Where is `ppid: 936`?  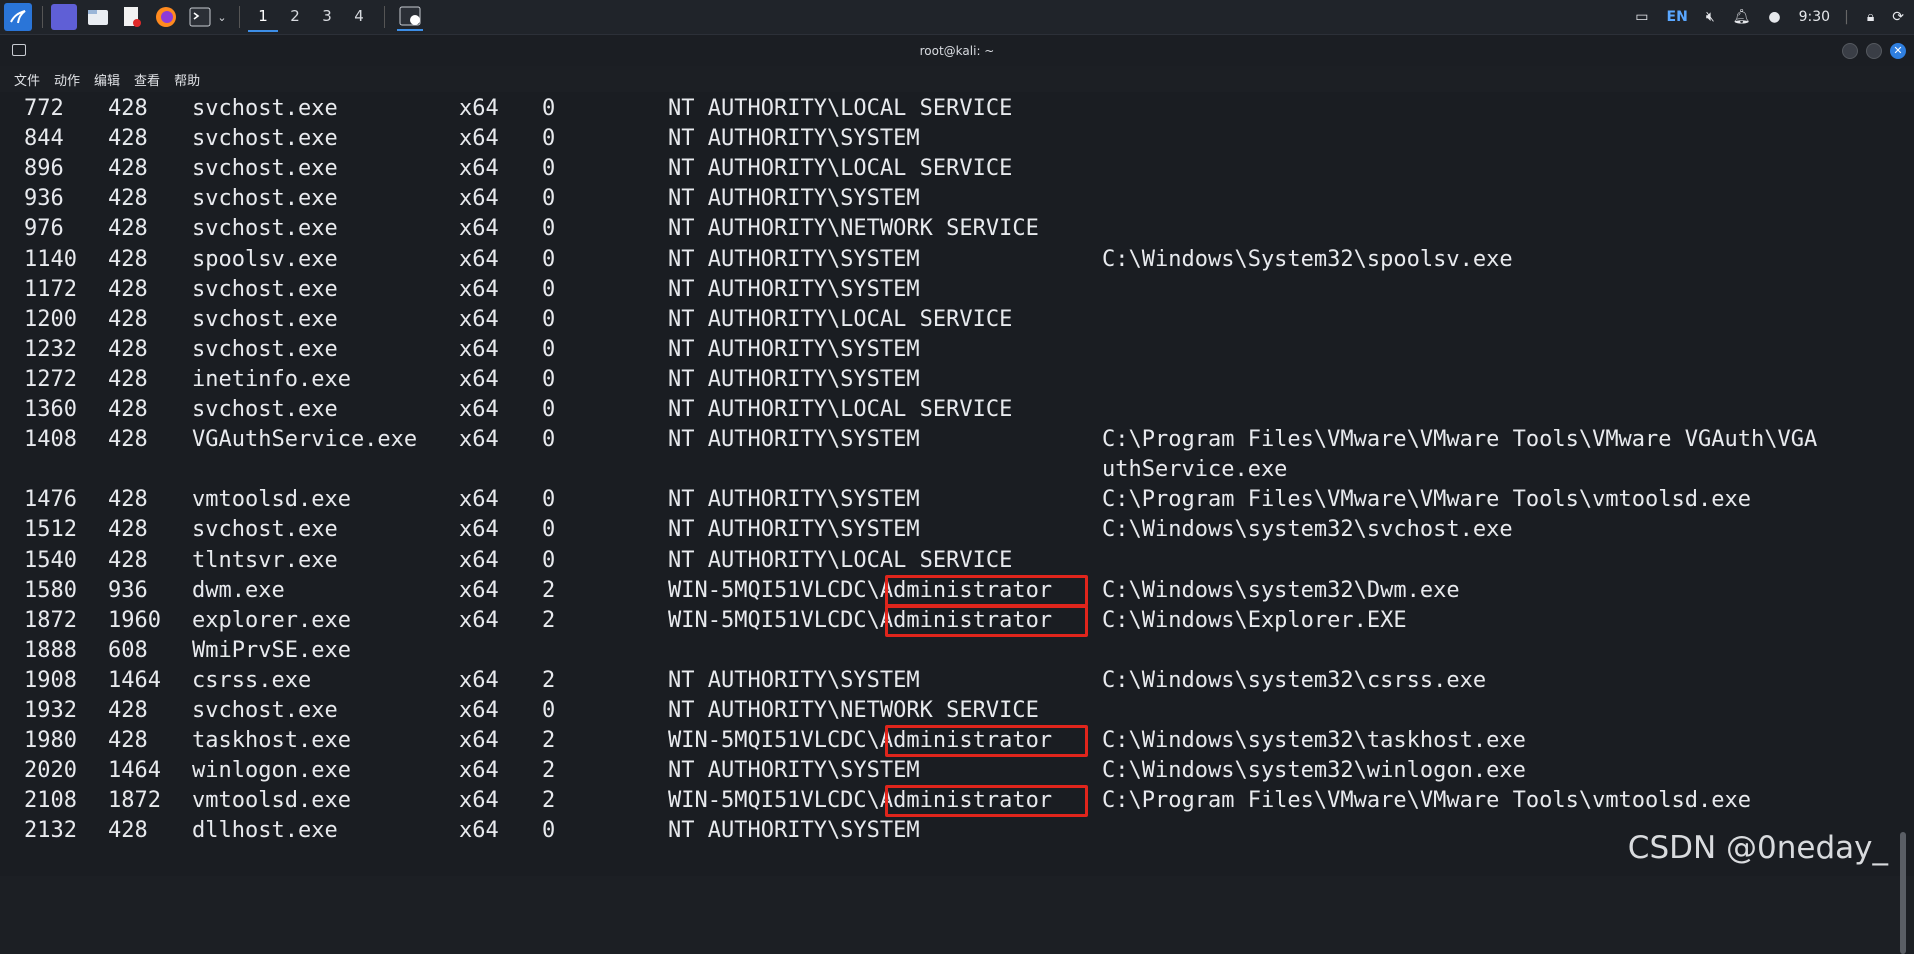 ppid: 936 is located at coordinates (128, 590).